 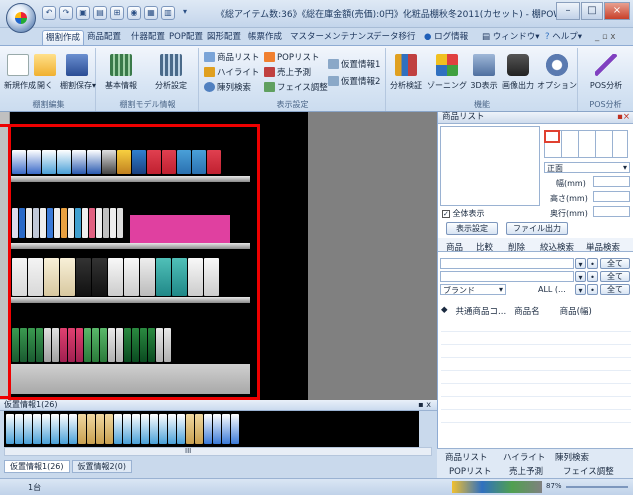 What do you see at coordinates (37, 466) in the screenshot?
I see `tab-temp-info1: 仮置情報1(26)` at bounding box center [37, 466].